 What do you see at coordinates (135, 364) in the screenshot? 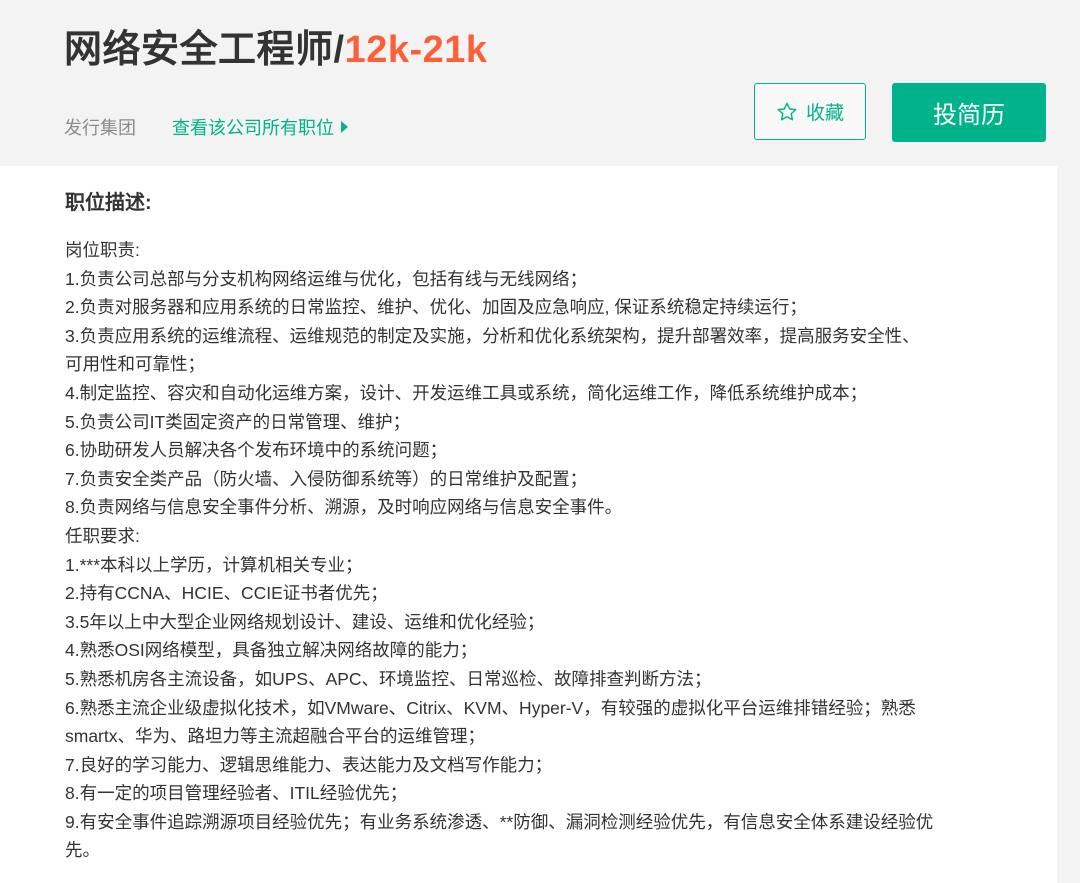
I see `description-line: 可用性和可靠性；` at bounding box center [135, 364].